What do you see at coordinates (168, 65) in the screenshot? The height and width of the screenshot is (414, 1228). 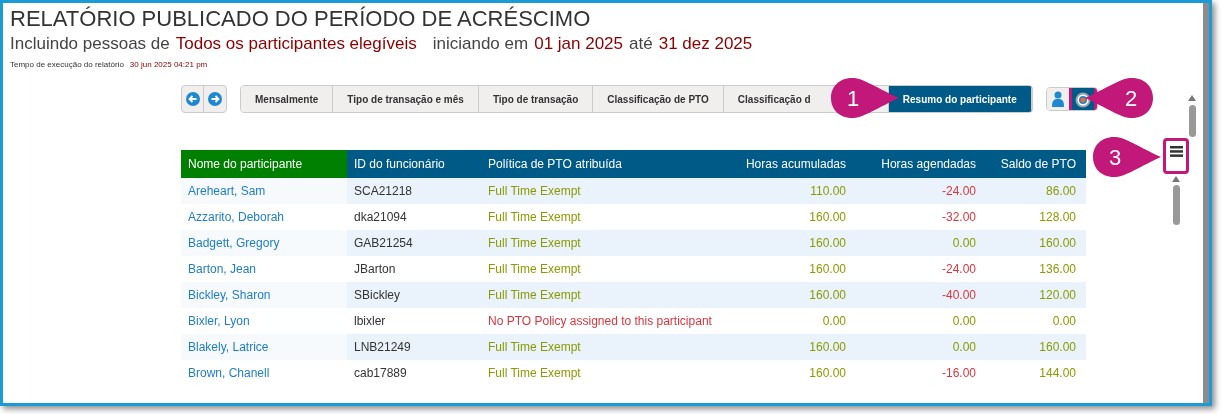 I see `run-time-value: 30 jun 2025 04:21 pm` at bounding box center [168, 65].